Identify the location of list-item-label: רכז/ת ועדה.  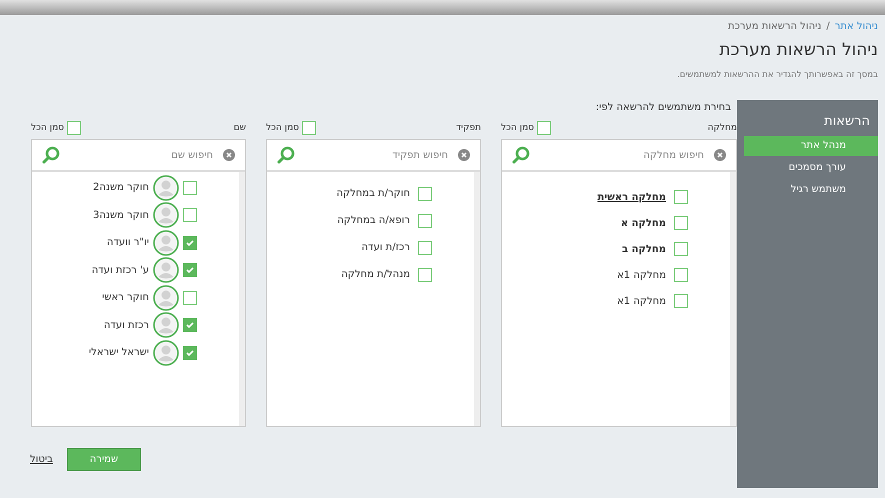
(386, 247).